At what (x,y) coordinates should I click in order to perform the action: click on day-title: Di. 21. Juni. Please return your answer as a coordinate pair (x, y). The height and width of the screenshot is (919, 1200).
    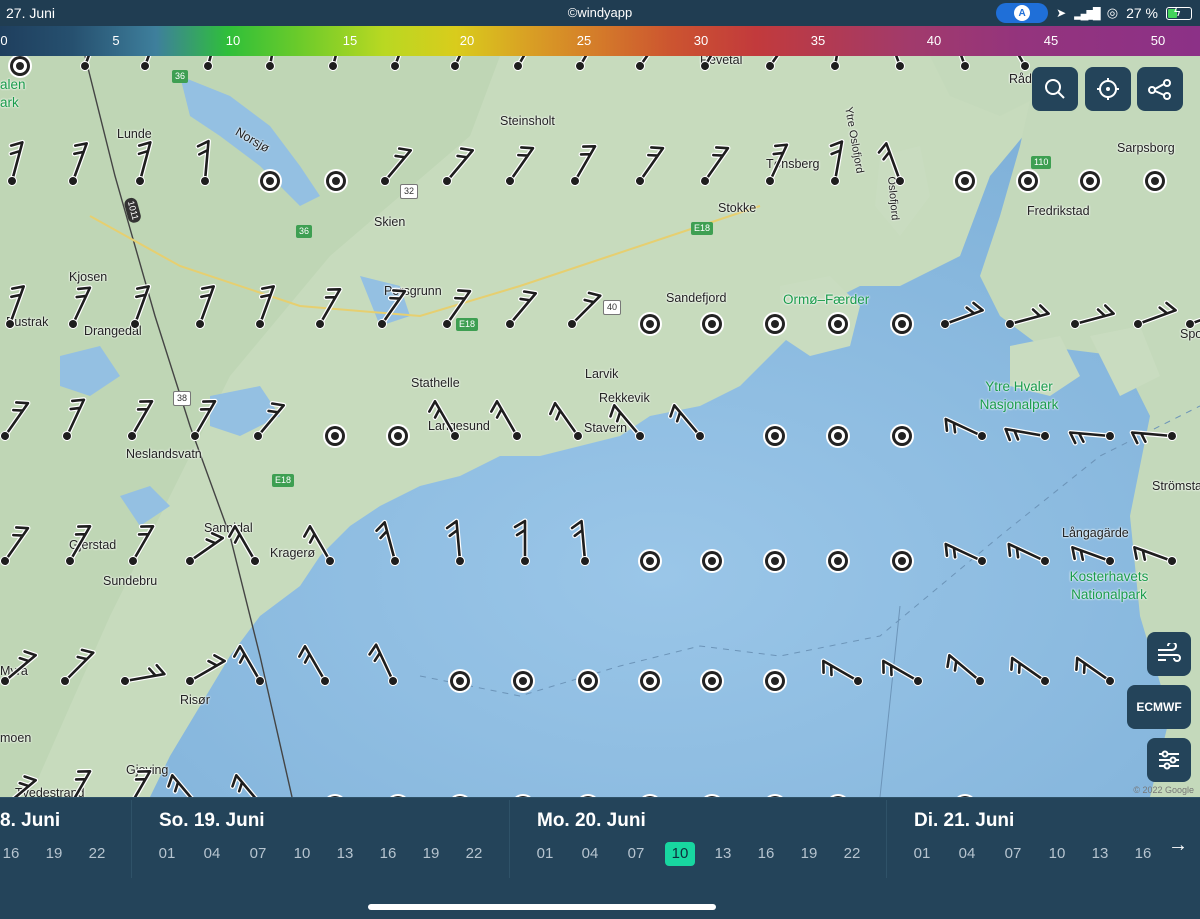
    Looking at the image, I should click on (964, 820).